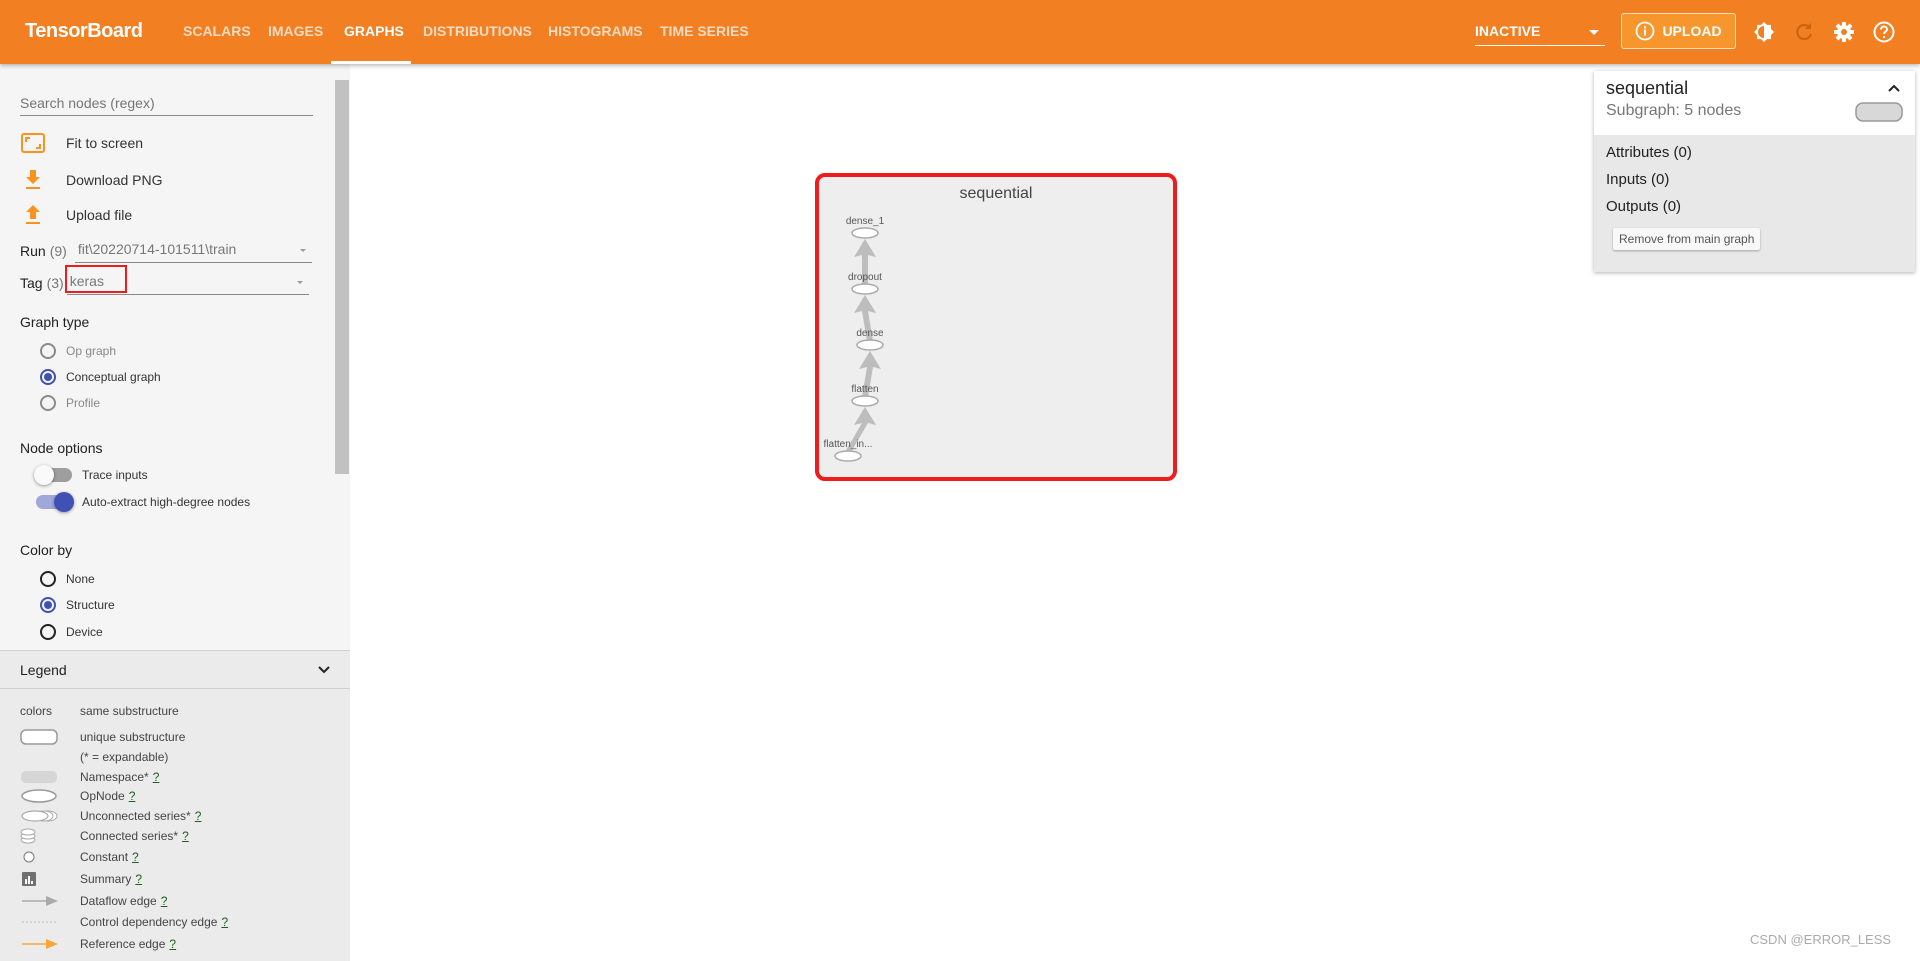 The image size is (1920, 961). Describe the element at coordinates (1508, 31) in the screenshot. I see `status-value: INACTIVE` at that location.